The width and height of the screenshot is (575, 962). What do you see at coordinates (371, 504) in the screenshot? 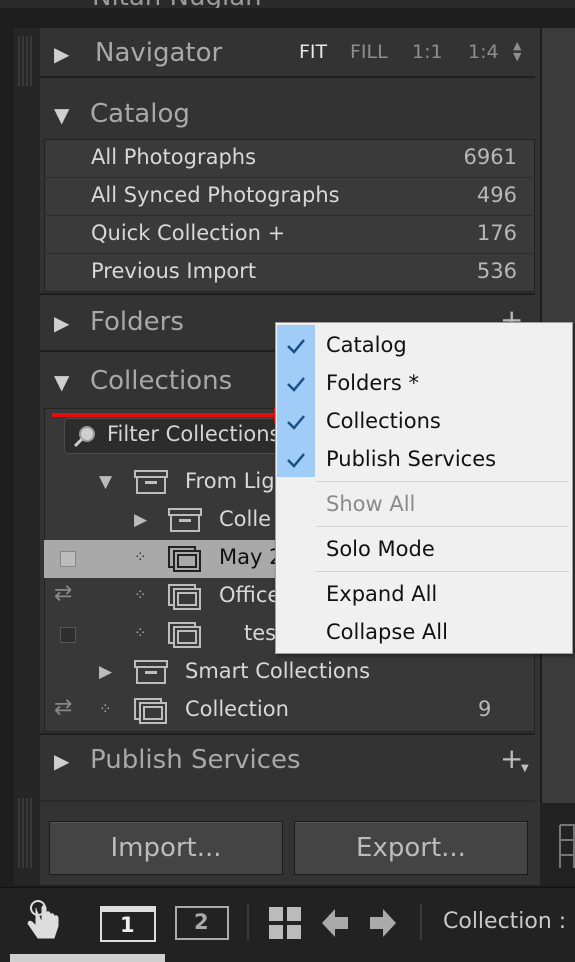
I see `menu-item-show-all: Show All` at bounding box center [371, 504].